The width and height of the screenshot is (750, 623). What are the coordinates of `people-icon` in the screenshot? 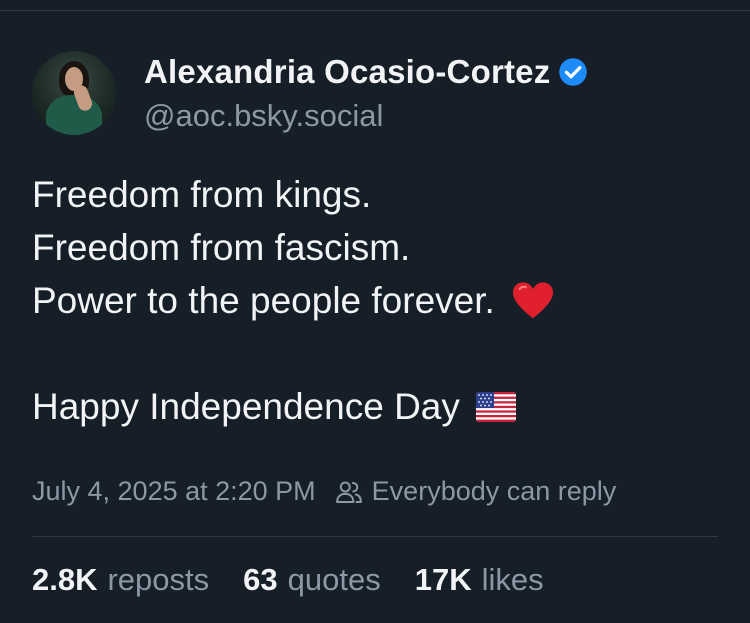 It's located at (348, 492).